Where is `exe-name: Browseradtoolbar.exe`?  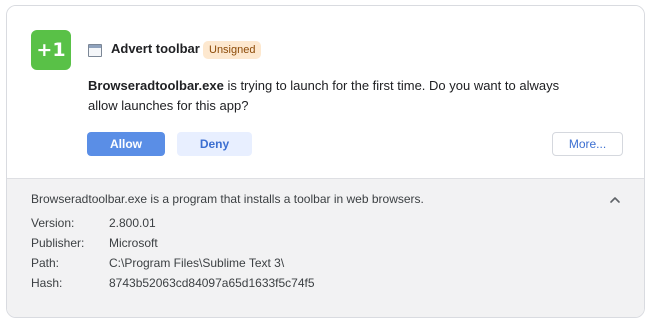 exe-name: Browseradtoolbar.exe is located at coordinates (156, 85).